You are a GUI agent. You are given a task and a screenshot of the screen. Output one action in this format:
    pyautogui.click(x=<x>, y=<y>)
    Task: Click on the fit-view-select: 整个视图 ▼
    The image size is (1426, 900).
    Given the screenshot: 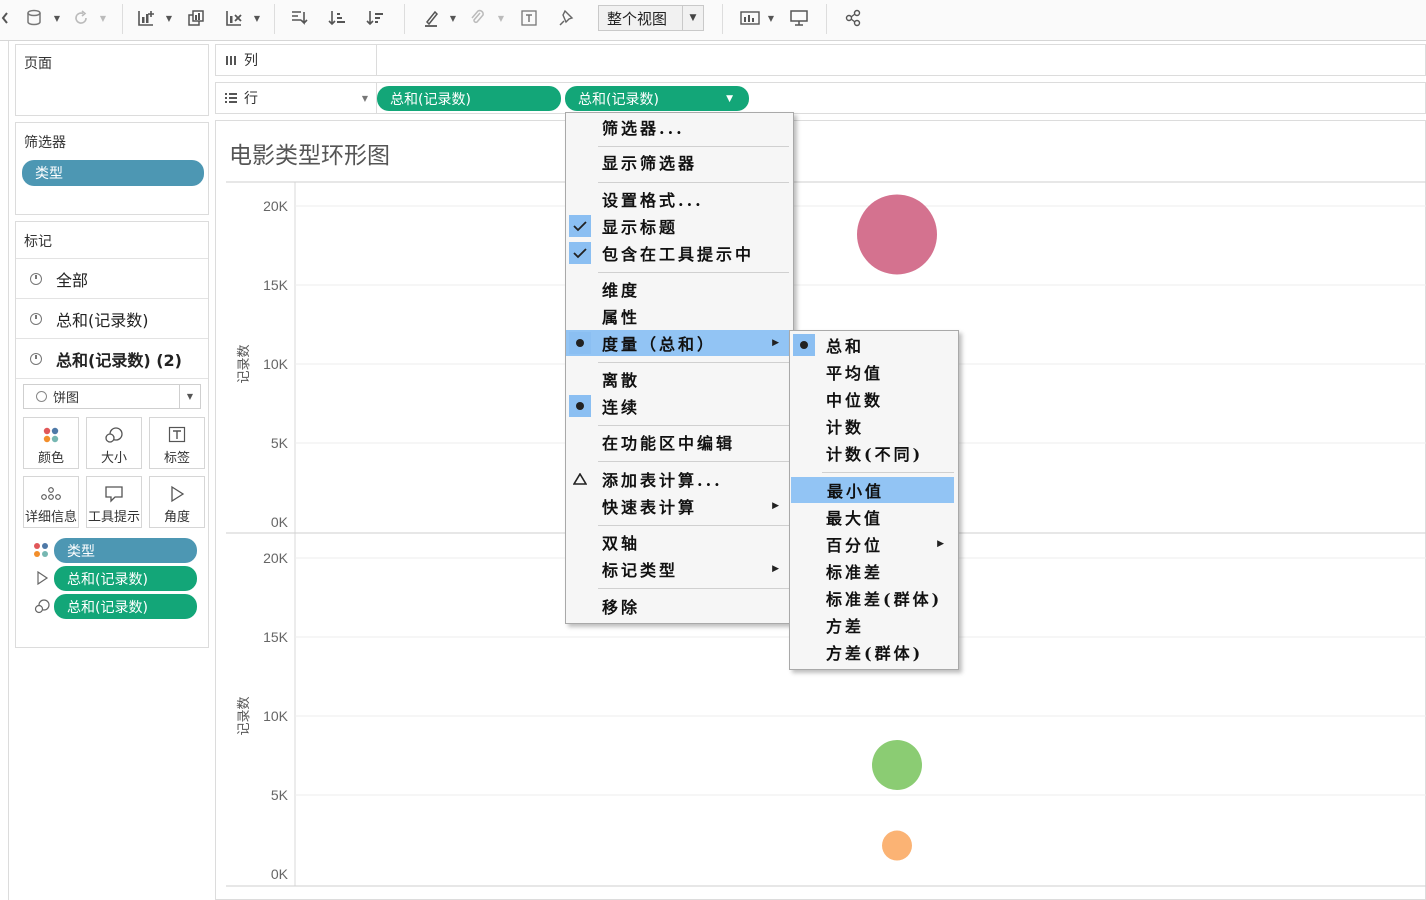 What is the action you would take?
    pyautogui.click(x=651, y=18)
    